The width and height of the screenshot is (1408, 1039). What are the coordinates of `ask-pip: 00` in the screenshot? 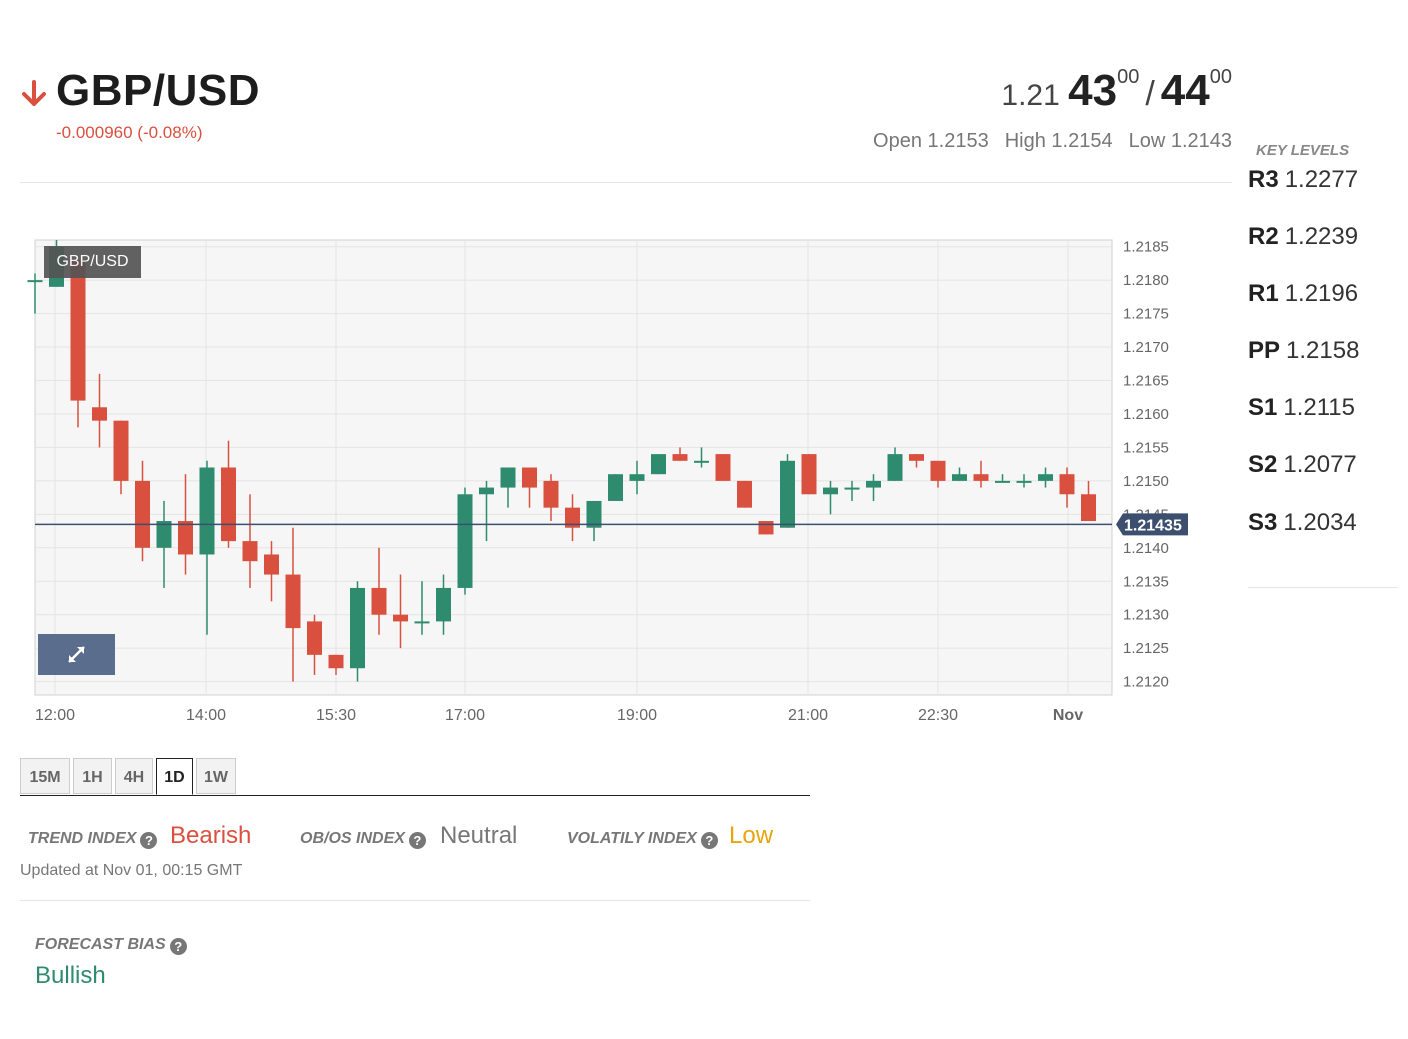 It's located at (1220, 77).